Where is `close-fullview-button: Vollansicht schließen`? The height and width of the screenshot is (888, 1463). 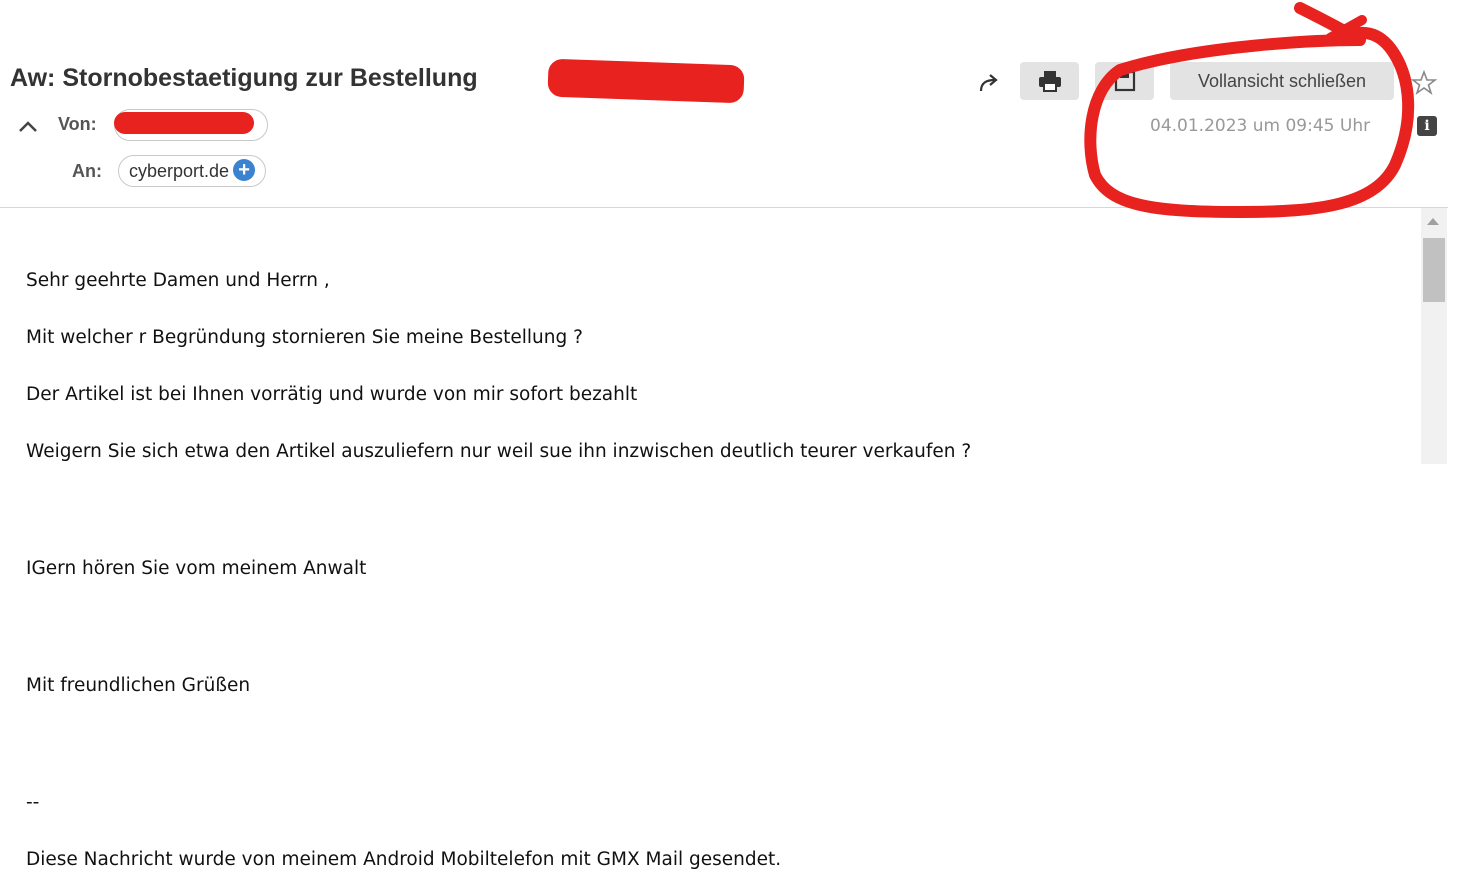
close-fullview-button: Vollansicht schließen is located at coordinates (1282, 81).